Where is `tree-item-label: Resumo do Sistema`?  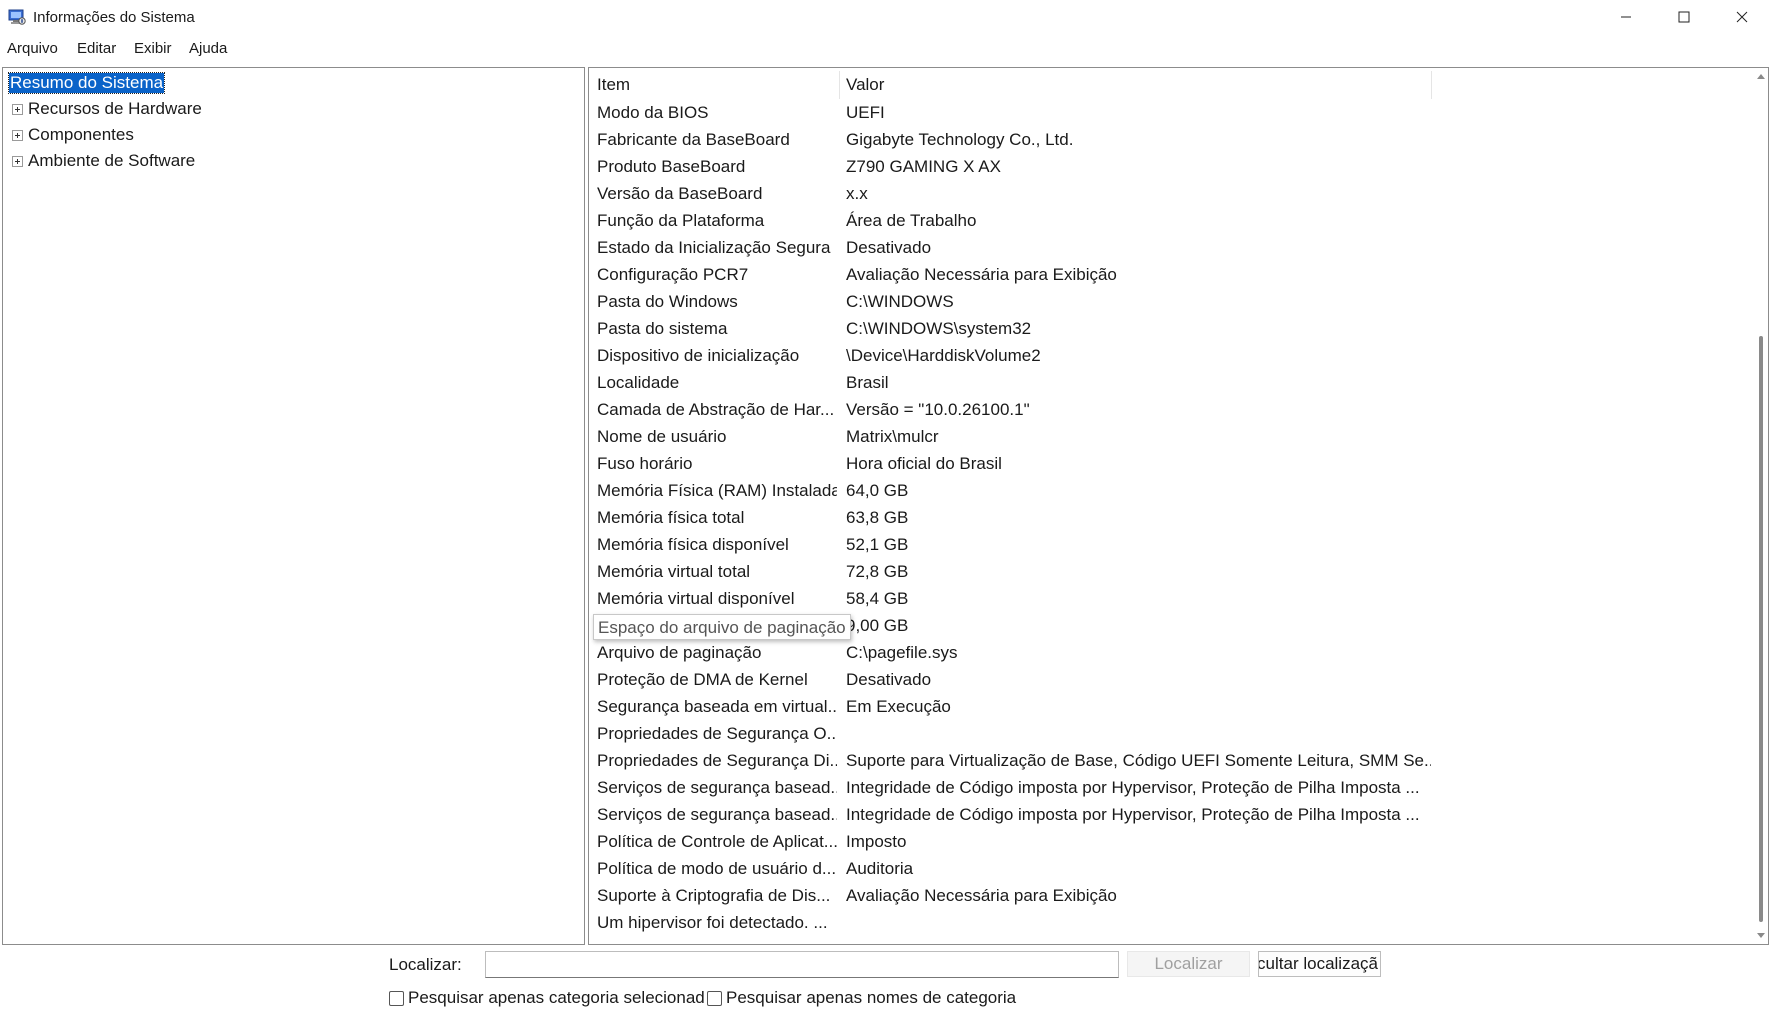
tree-item-label: Resumo do Sistema is located at coordinates (86, 83).